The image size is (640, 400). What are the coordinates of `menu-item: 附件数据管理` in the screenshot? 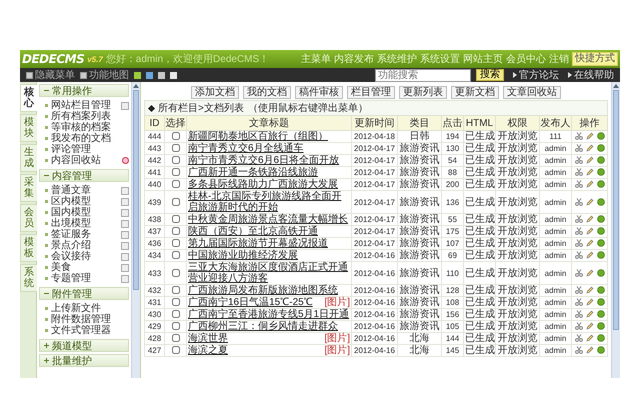 It's located at (87, 319).